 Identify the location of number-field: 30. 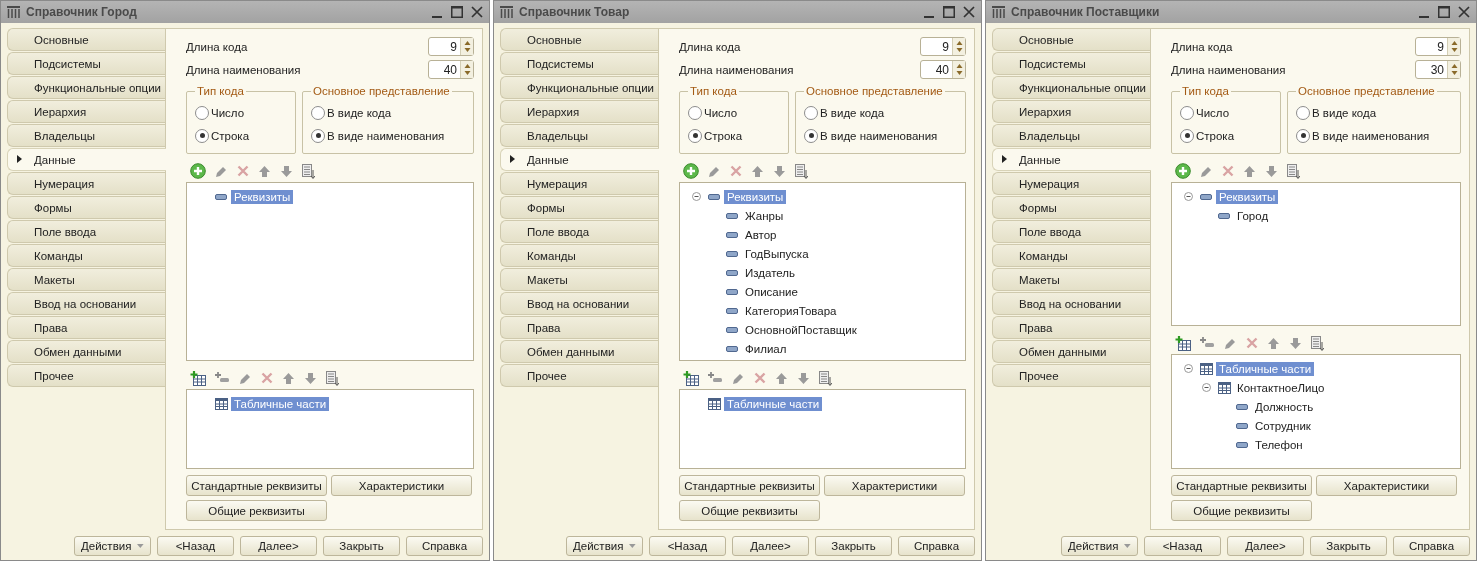
(1438, 69).